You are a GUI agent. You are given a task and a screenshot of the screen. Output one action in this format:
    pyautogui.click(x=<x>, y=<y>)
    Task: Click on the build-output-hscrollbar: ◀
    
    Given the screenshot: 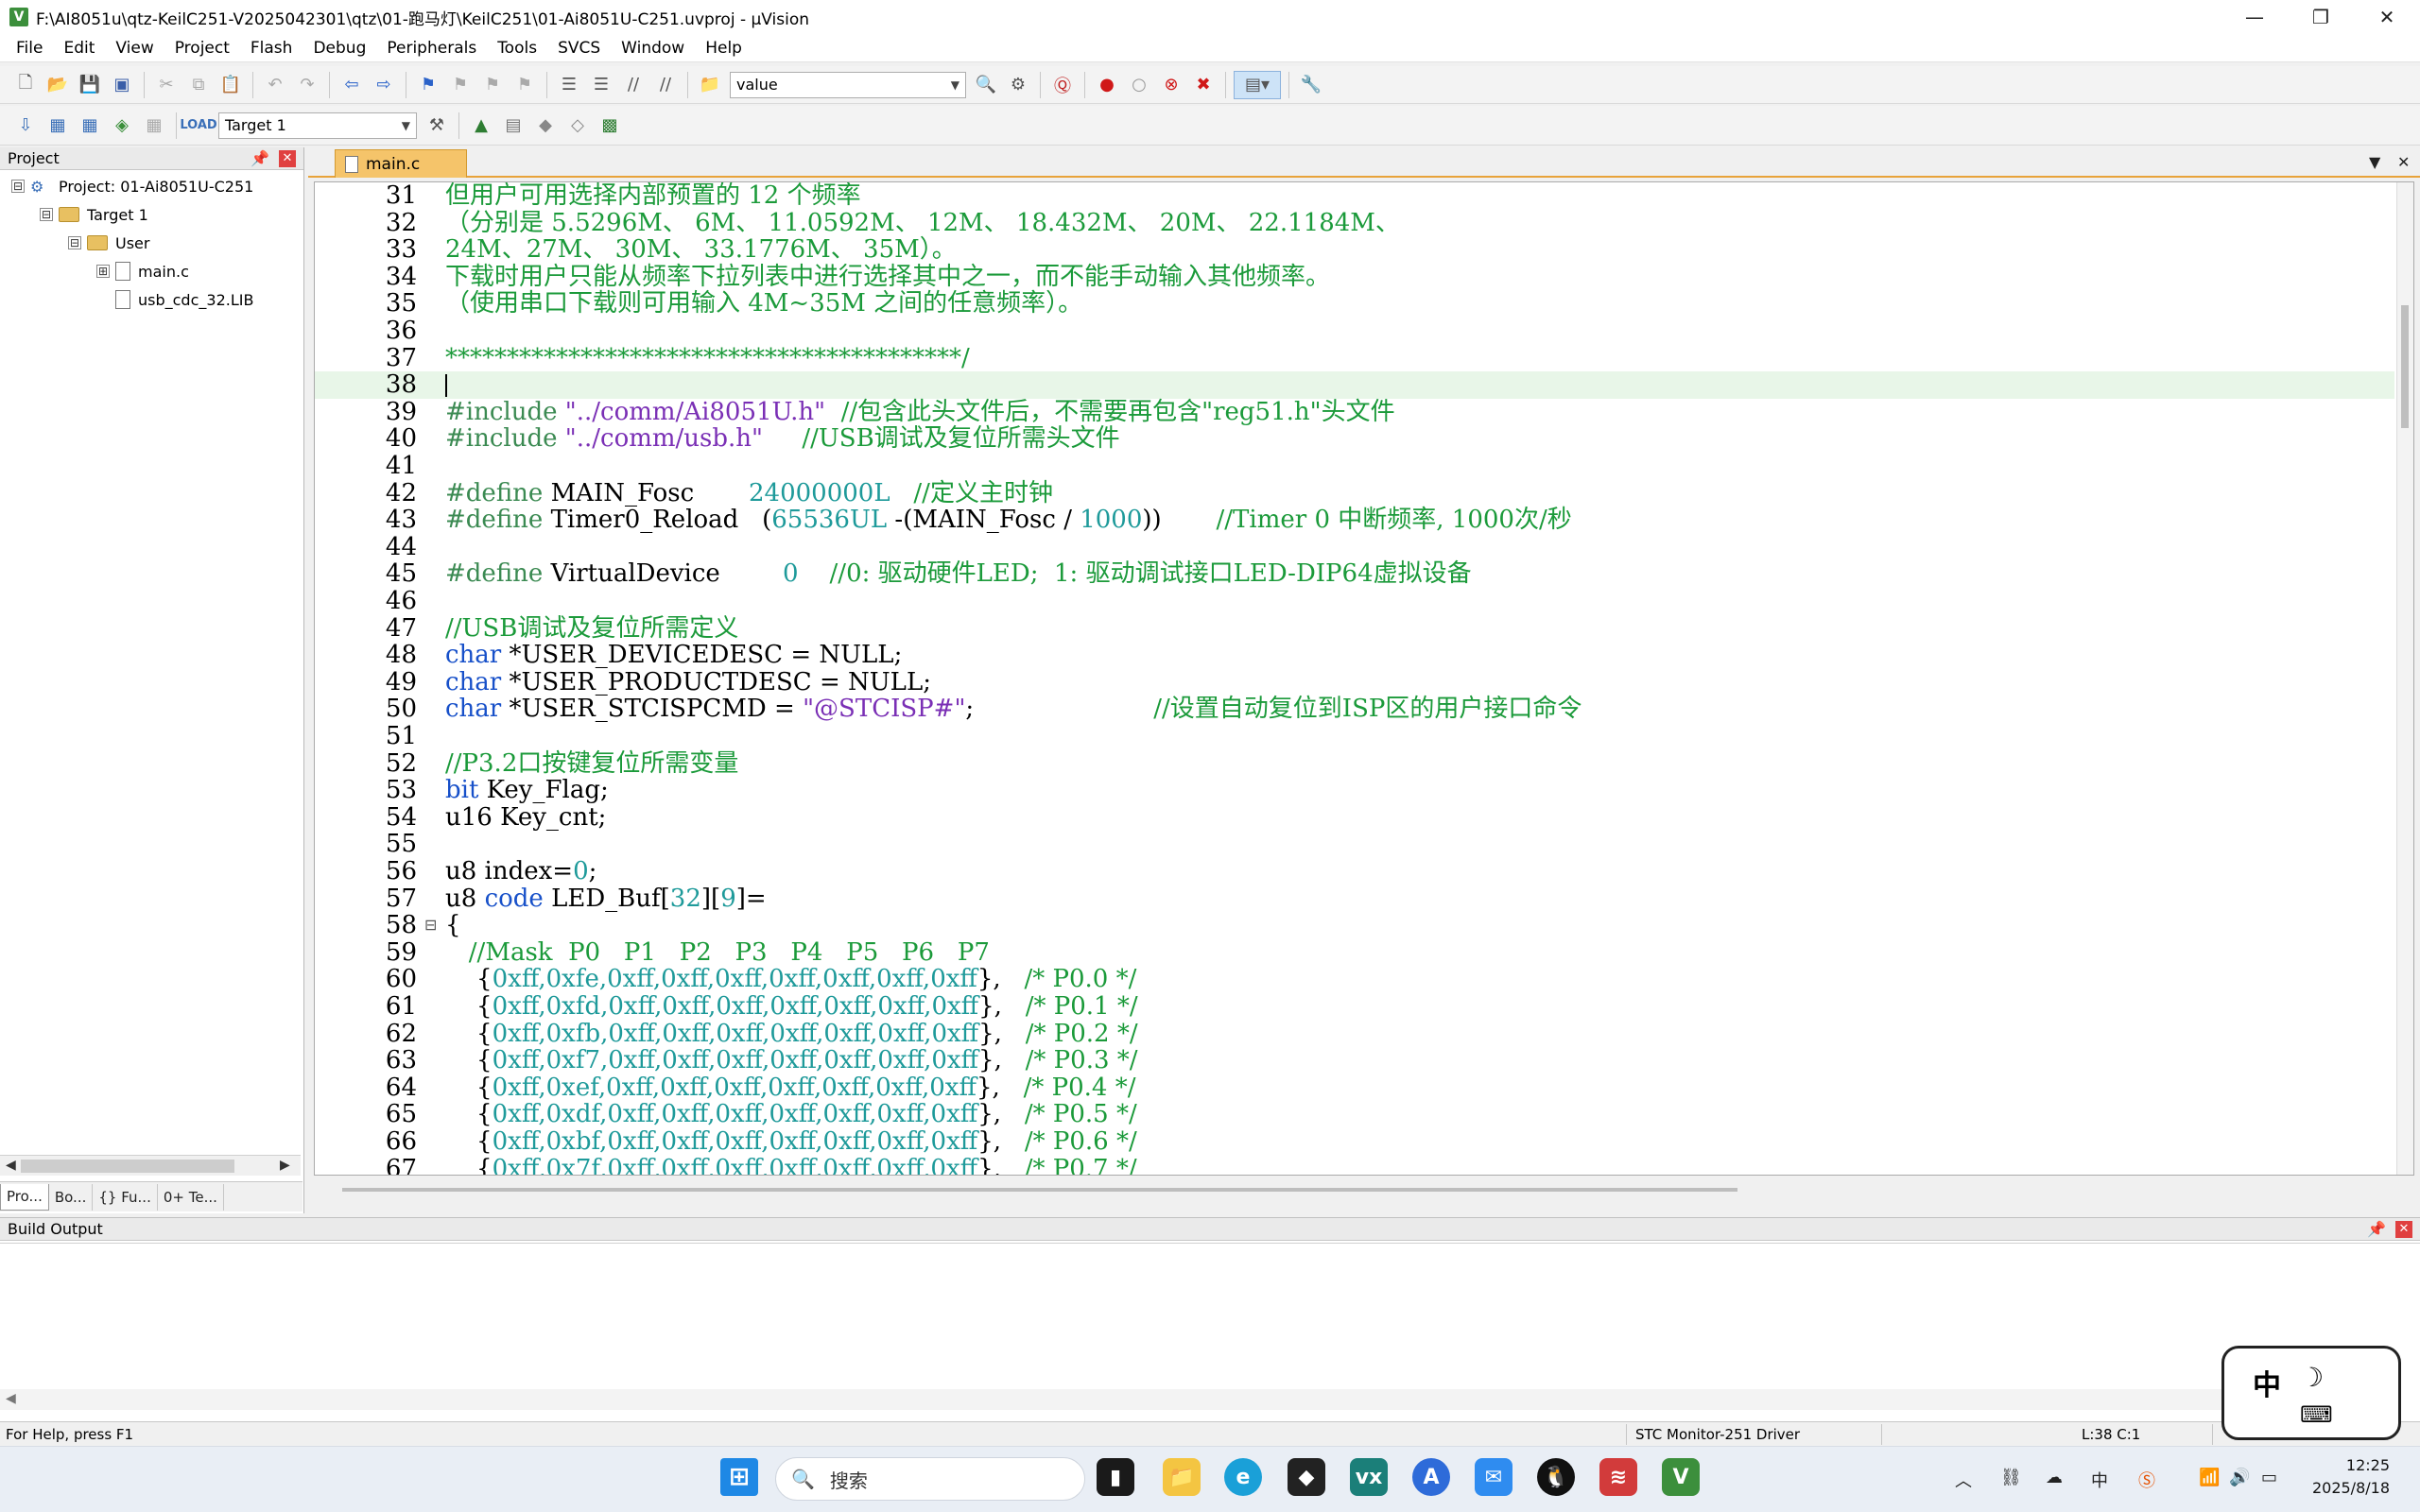 What is the action you would take?
    pyautogui.click(x=1200, y=1399)
    